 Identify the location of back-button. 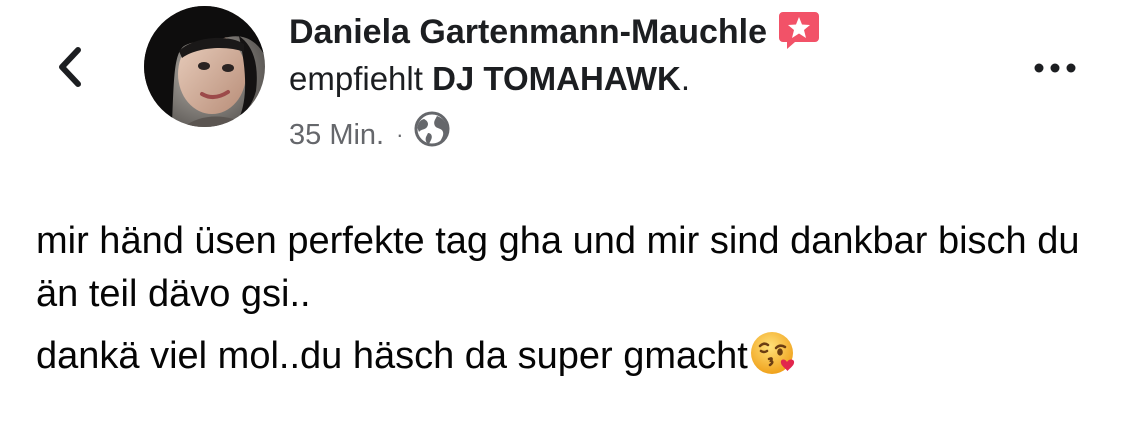
(70, 67).